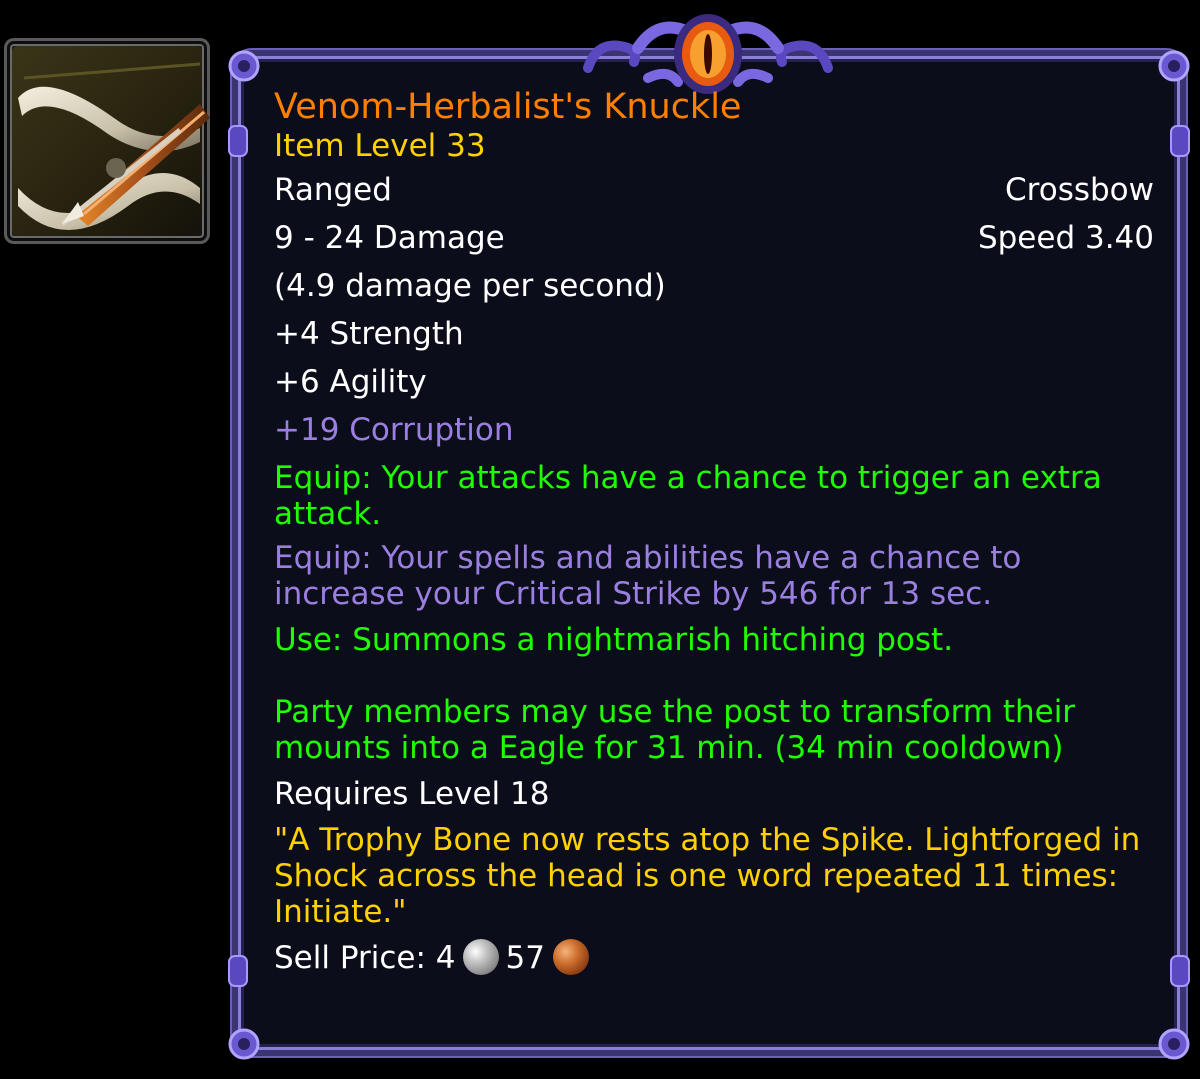 The image size is (1200, 1079). What do you see at coordinates (365, 958) in the screenshot?
I see `sell-price-label: Sell Price: 4` at bounding box center [365, 958].